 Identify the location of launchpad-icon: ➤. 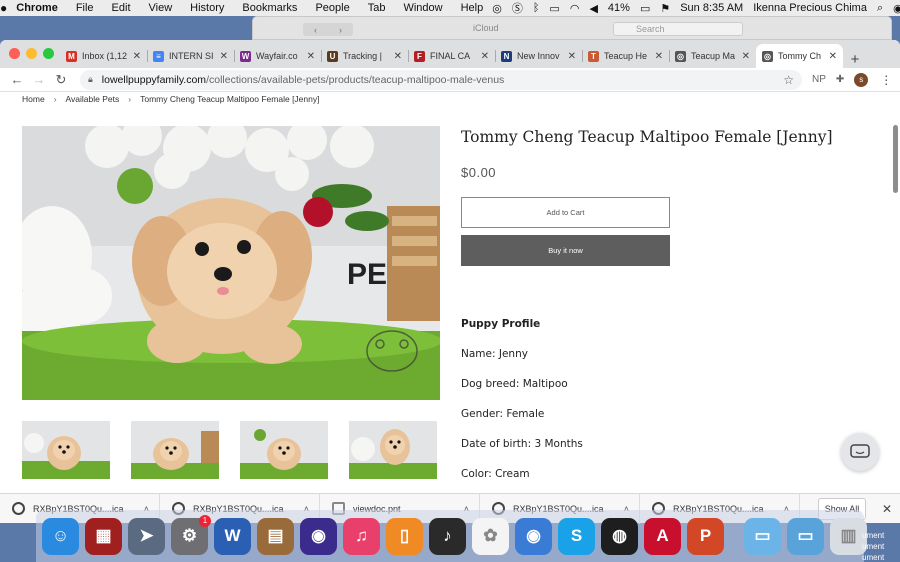
(146, 536).